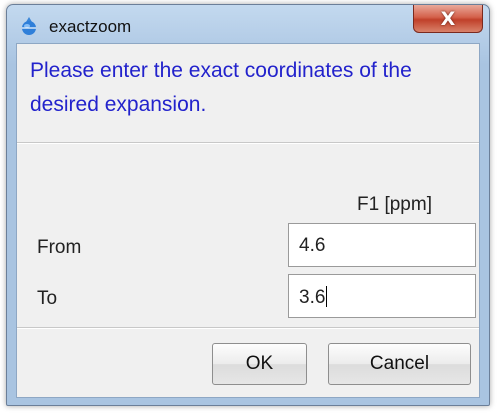 This screenshot has height=413, width=497. What do you see at coordinates (248, 328) in the screenshot?
I see `bottom-divider` at bounding box center [248, 328].